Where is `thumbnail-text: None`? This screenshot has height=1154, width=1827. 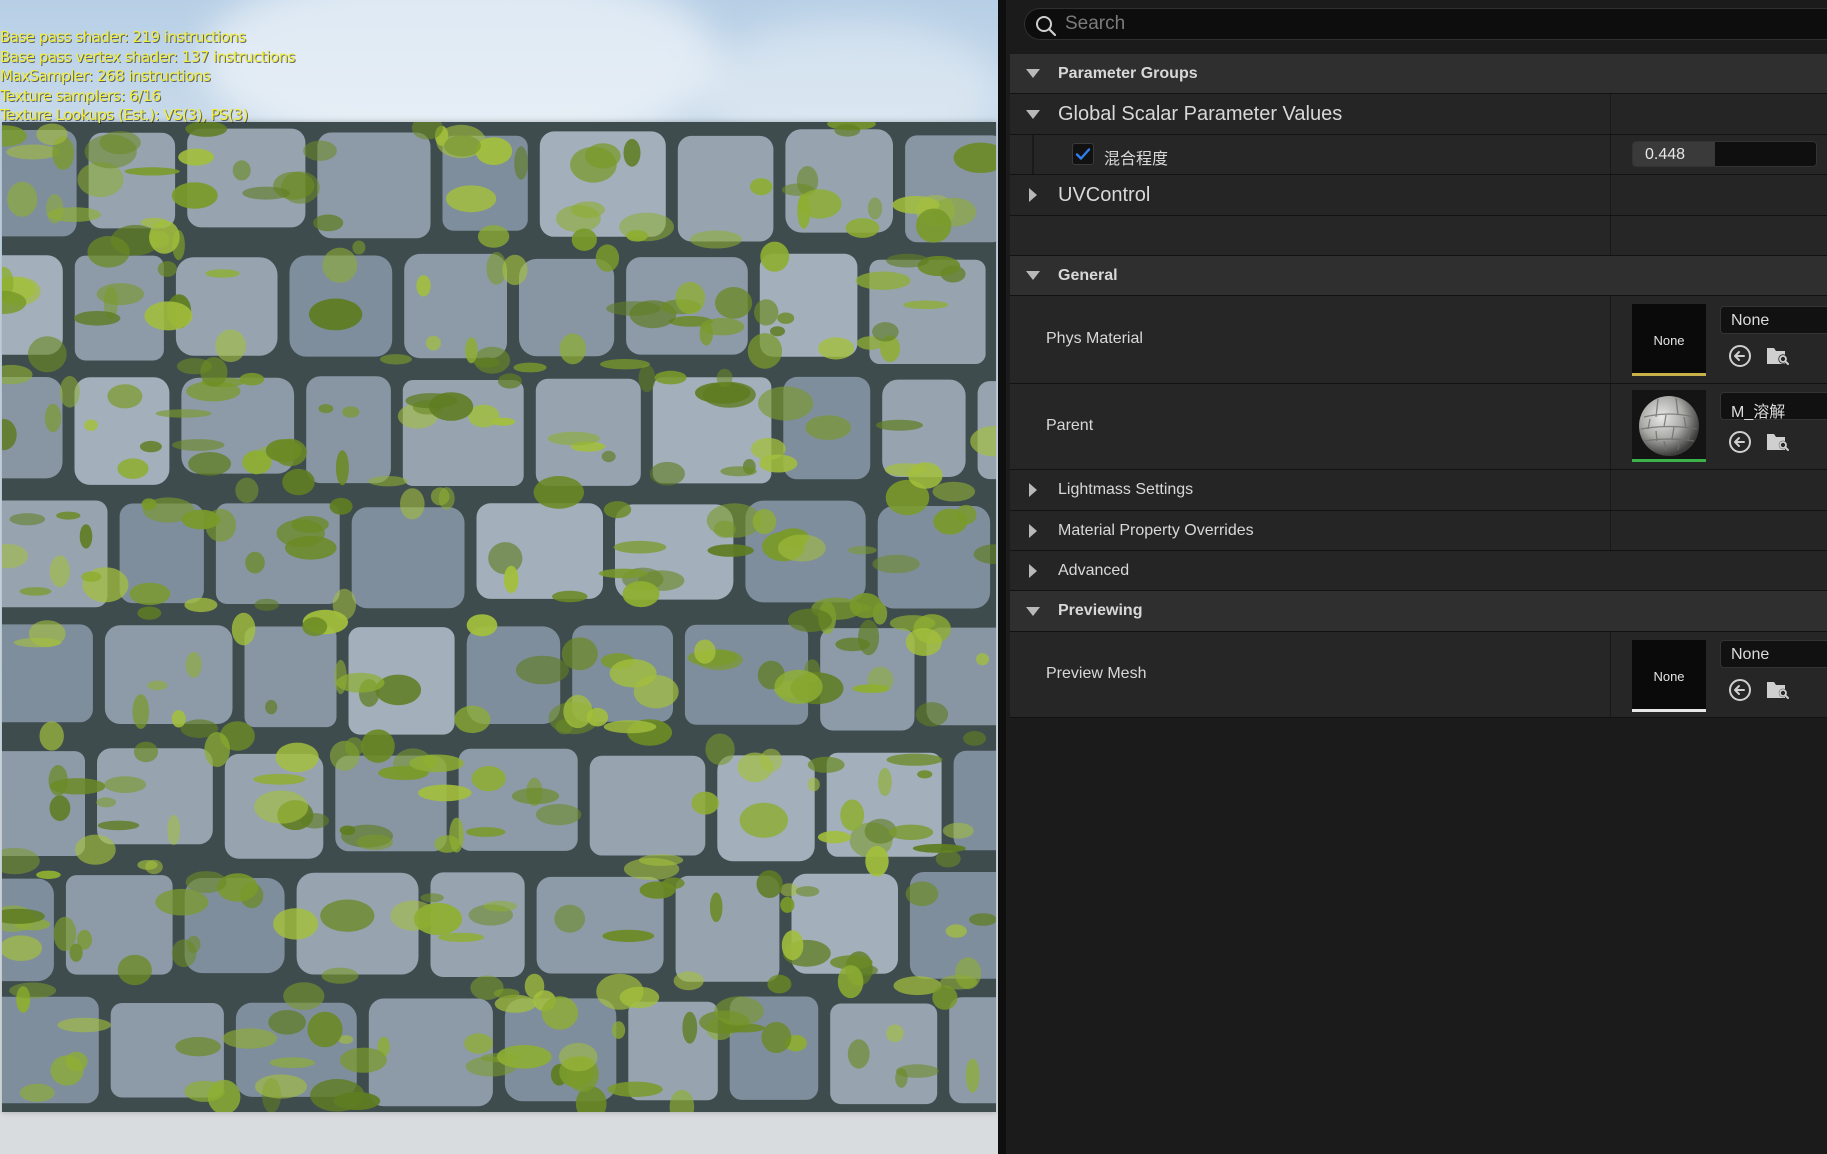
thumbnail-text: None is located at coordinates (1669, 676).